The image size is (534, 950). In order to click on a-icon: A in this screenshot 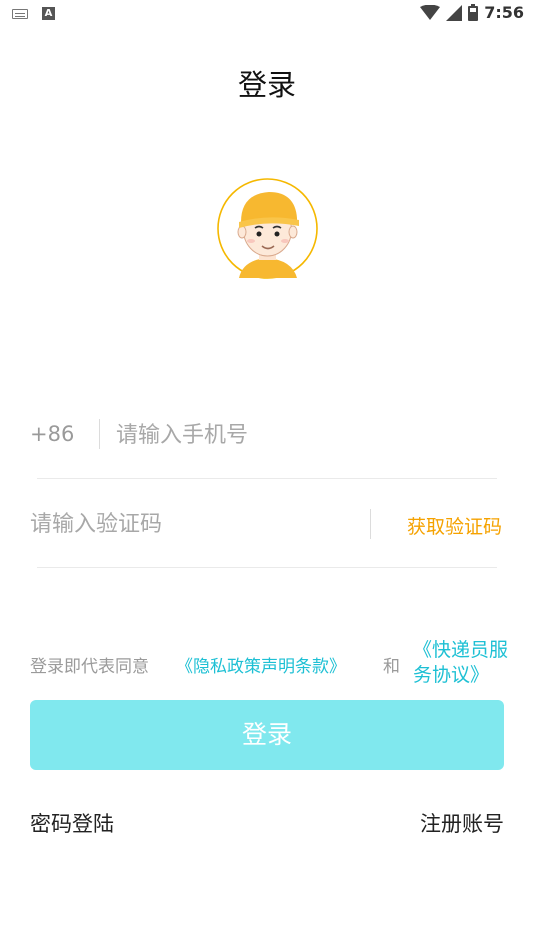, I will do `click(48, 13)`.